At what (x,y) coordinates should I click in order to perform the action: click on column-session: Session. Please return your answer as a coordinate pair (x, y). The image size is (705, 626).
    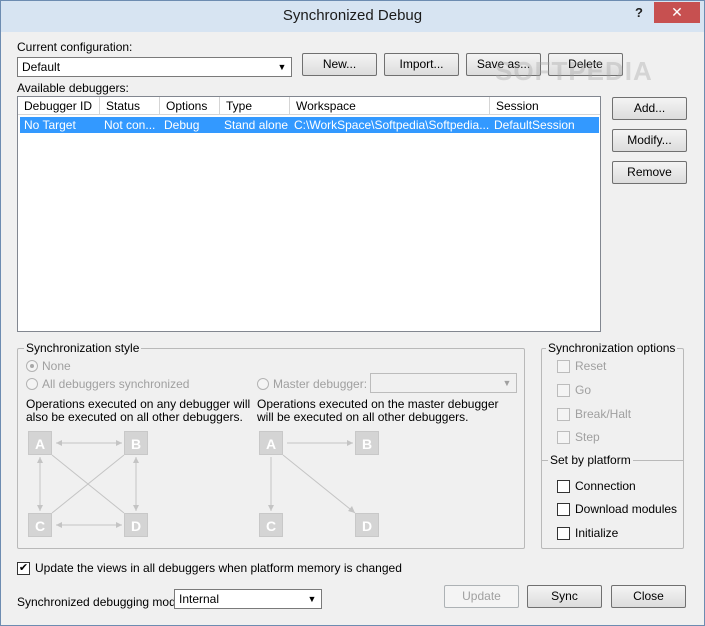
    Looking at the image, I should click on (545, 106).